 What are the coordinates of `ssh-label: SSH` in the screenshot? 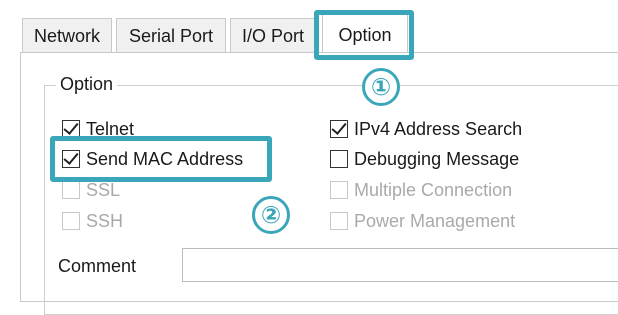 It's located at (105, 220).